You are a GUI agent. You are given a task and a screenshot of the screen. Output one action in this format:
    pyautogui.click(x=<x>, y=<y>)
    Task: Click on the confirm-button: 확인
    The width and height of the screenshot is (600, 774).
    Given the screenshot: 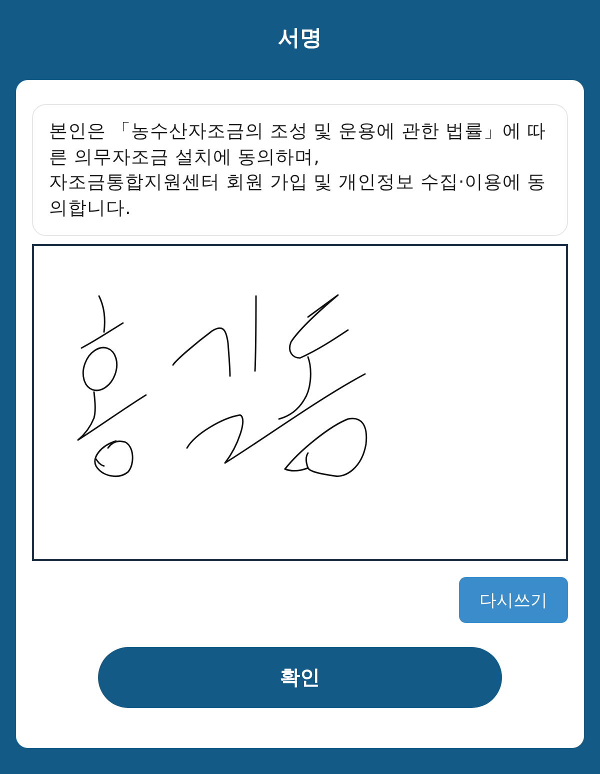 What is the action you would take?
    pyautogui.click(x=300, y=677)
    